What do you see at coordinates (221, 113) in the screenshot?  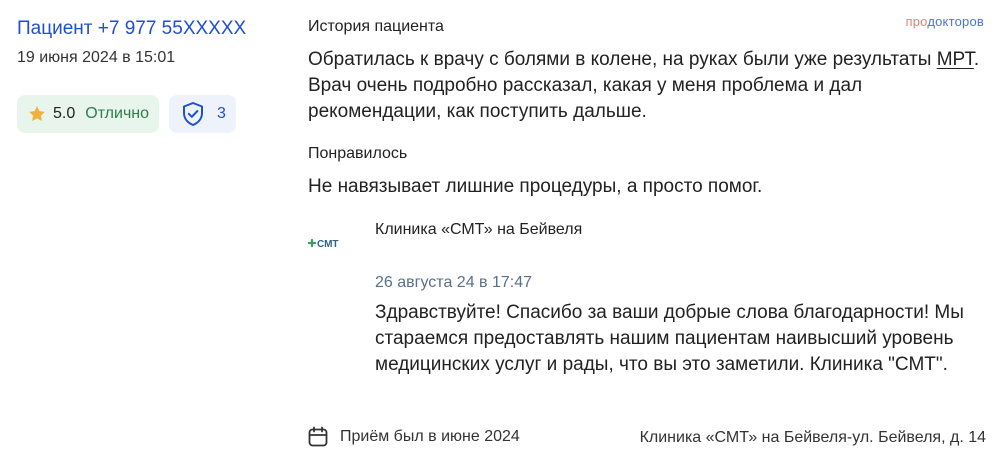 I see `verify-count: 3` at bounding box center [221, 113].